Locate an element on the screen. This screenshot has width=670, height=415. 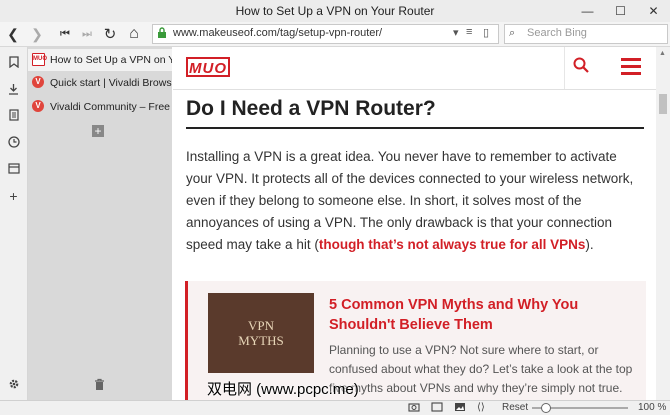
settings-icon is located at coordinates (13, 383).